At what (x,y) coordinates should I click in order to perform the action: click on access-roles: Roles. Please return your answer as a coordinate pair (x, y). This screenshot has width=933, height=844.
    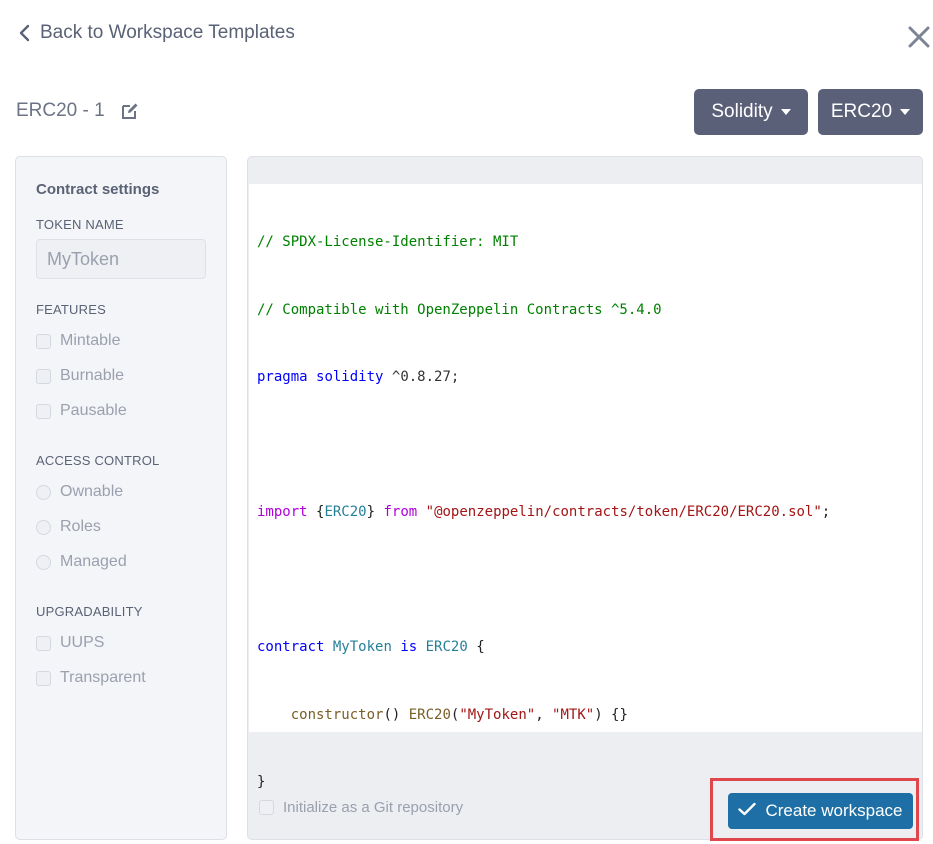
    Looking at the image, I should click on (68, 527).